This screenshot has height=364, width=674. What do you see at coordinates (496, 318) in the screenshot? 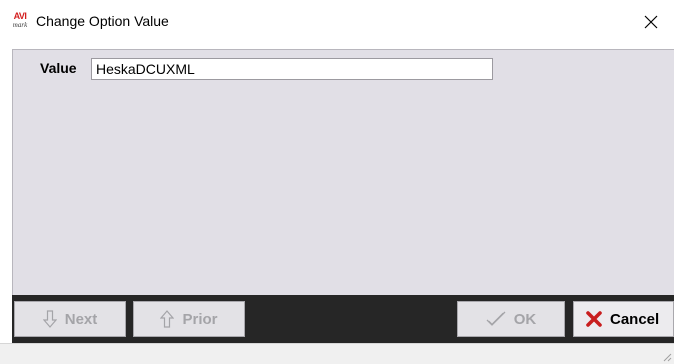
I see `checkmark-icon` at bounding box center [496, 318].